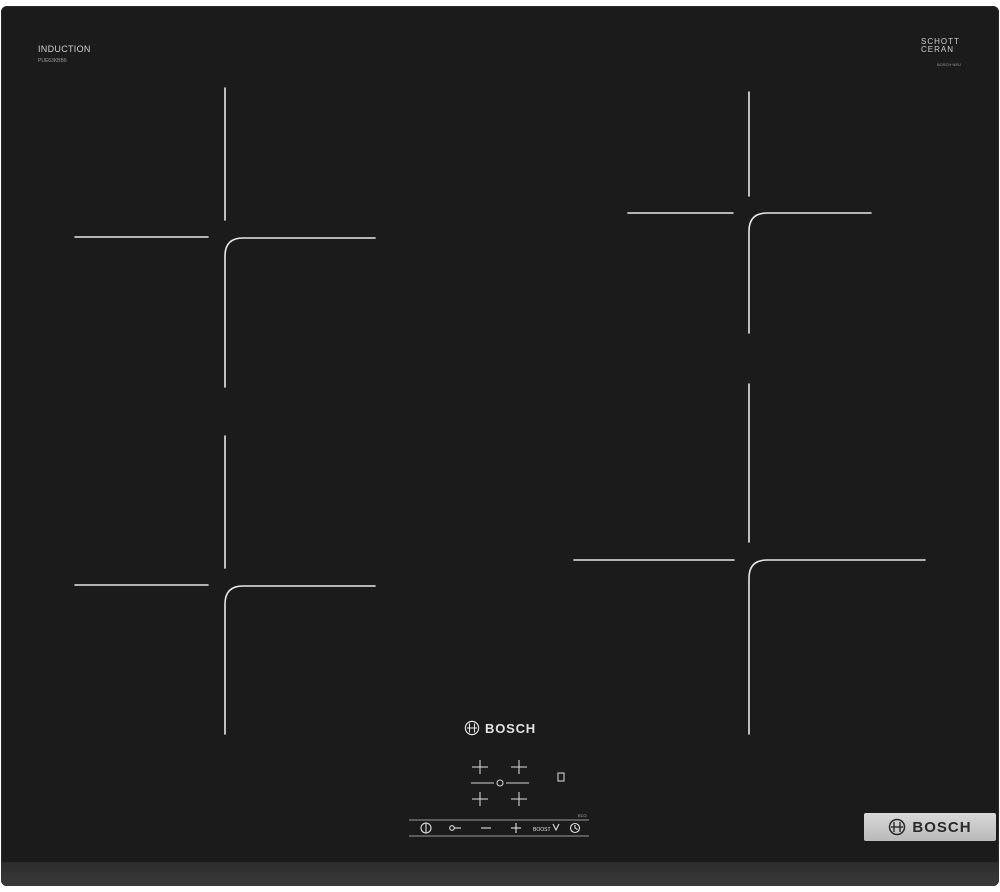 The height and width of the screenshot is (892, 1000). Describe the element at coordinates (499, 798) in the screenshot. I see `control-panel: BOOST ECO` at that location.